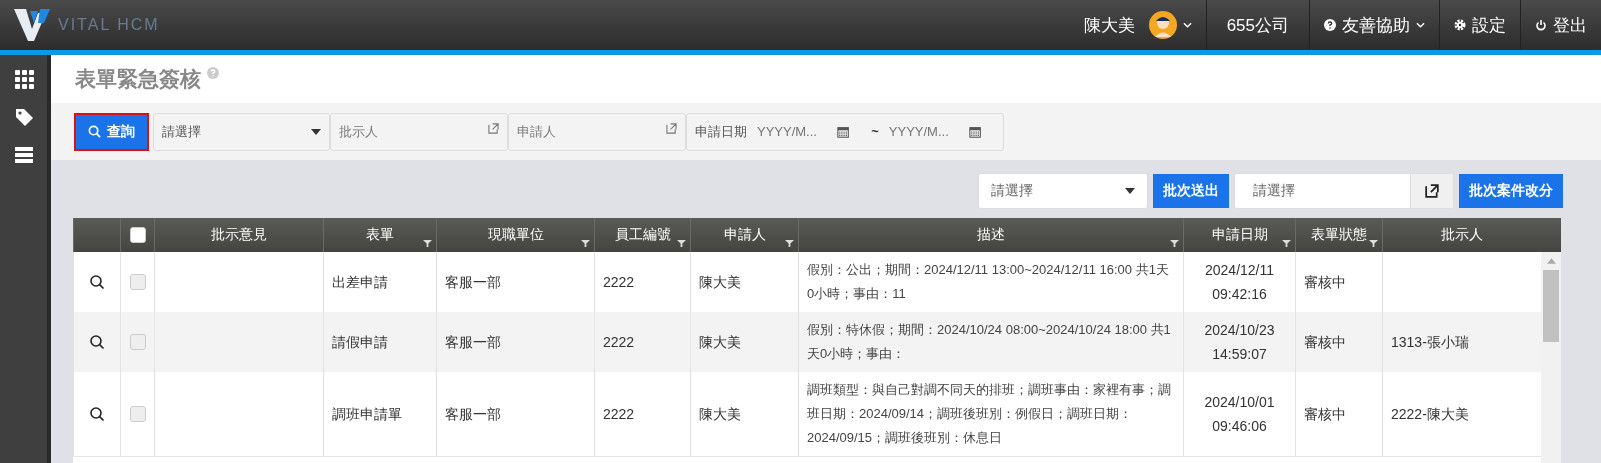  I want to click on tag-icon, so click(23, 117).